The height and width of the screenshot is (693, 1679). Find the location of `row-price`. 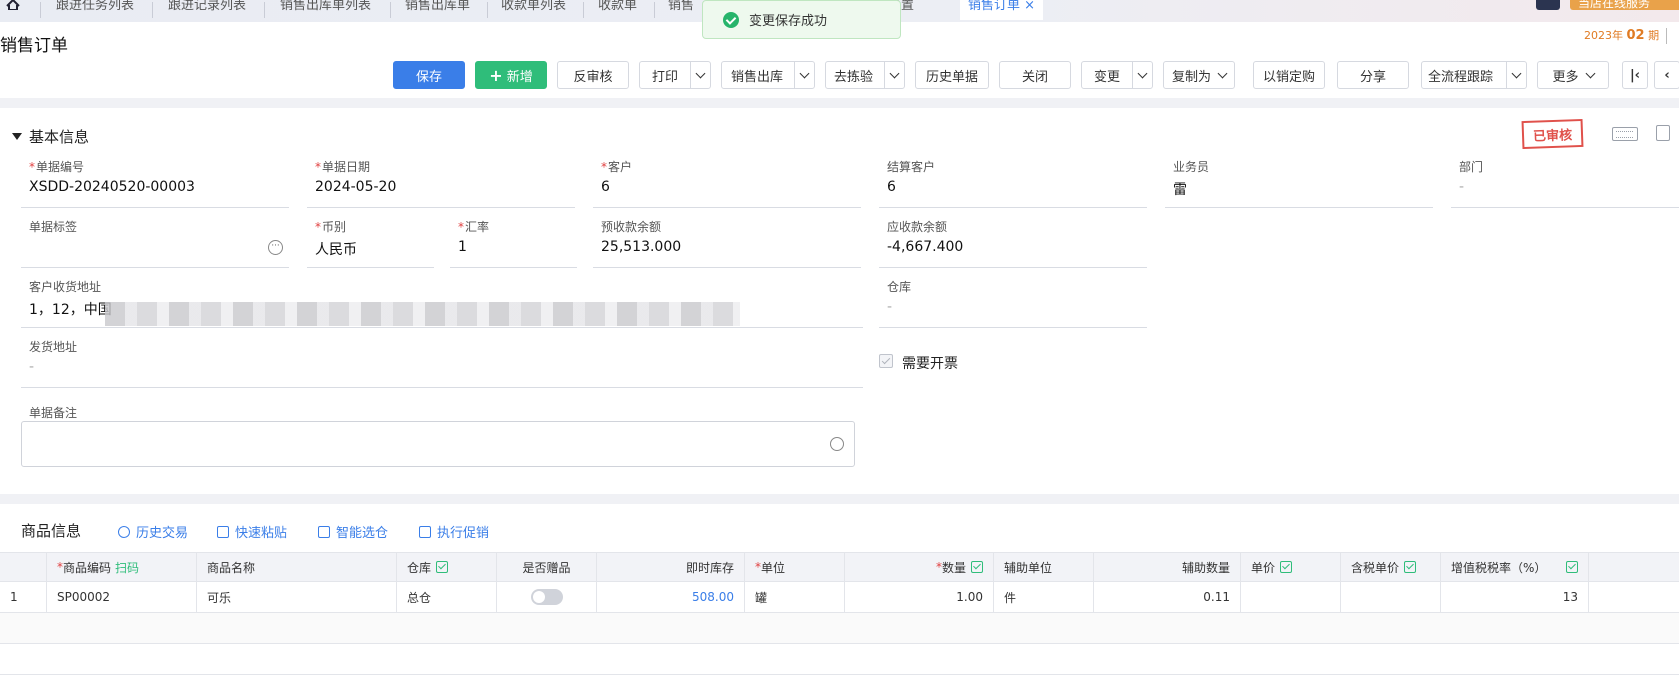

row-price is located at coordinates (1291, 597).